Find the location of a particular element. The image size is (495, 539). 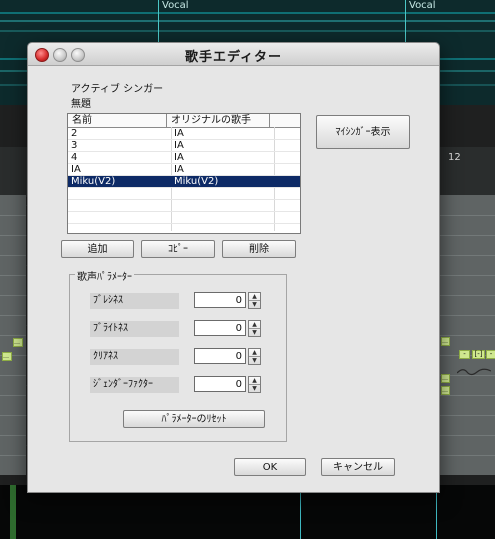

singer-list-row: 4 IA is located at coordinates (184, 158).